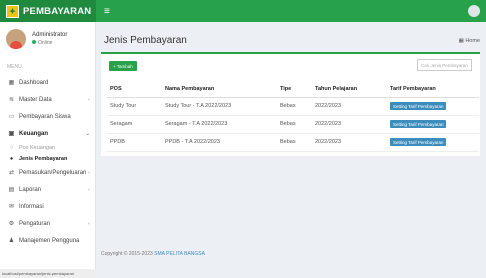 Image resolution: width=486 pixels, height=278 pixels. I want to click on cell-pos: Seragam, so click(134, 124).